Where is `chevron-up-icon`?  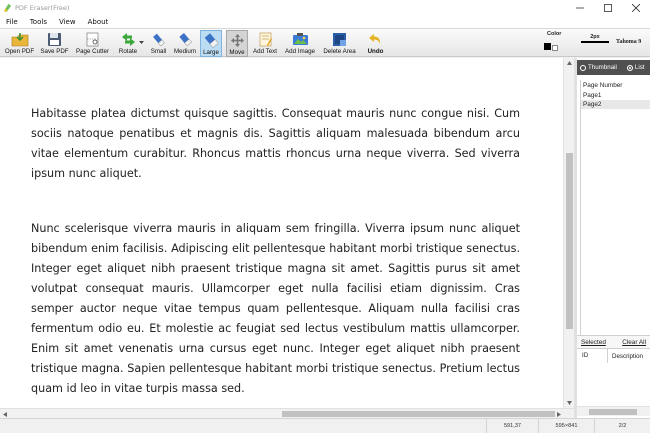
chevron-up-icon is located at coordinates (569, 63).